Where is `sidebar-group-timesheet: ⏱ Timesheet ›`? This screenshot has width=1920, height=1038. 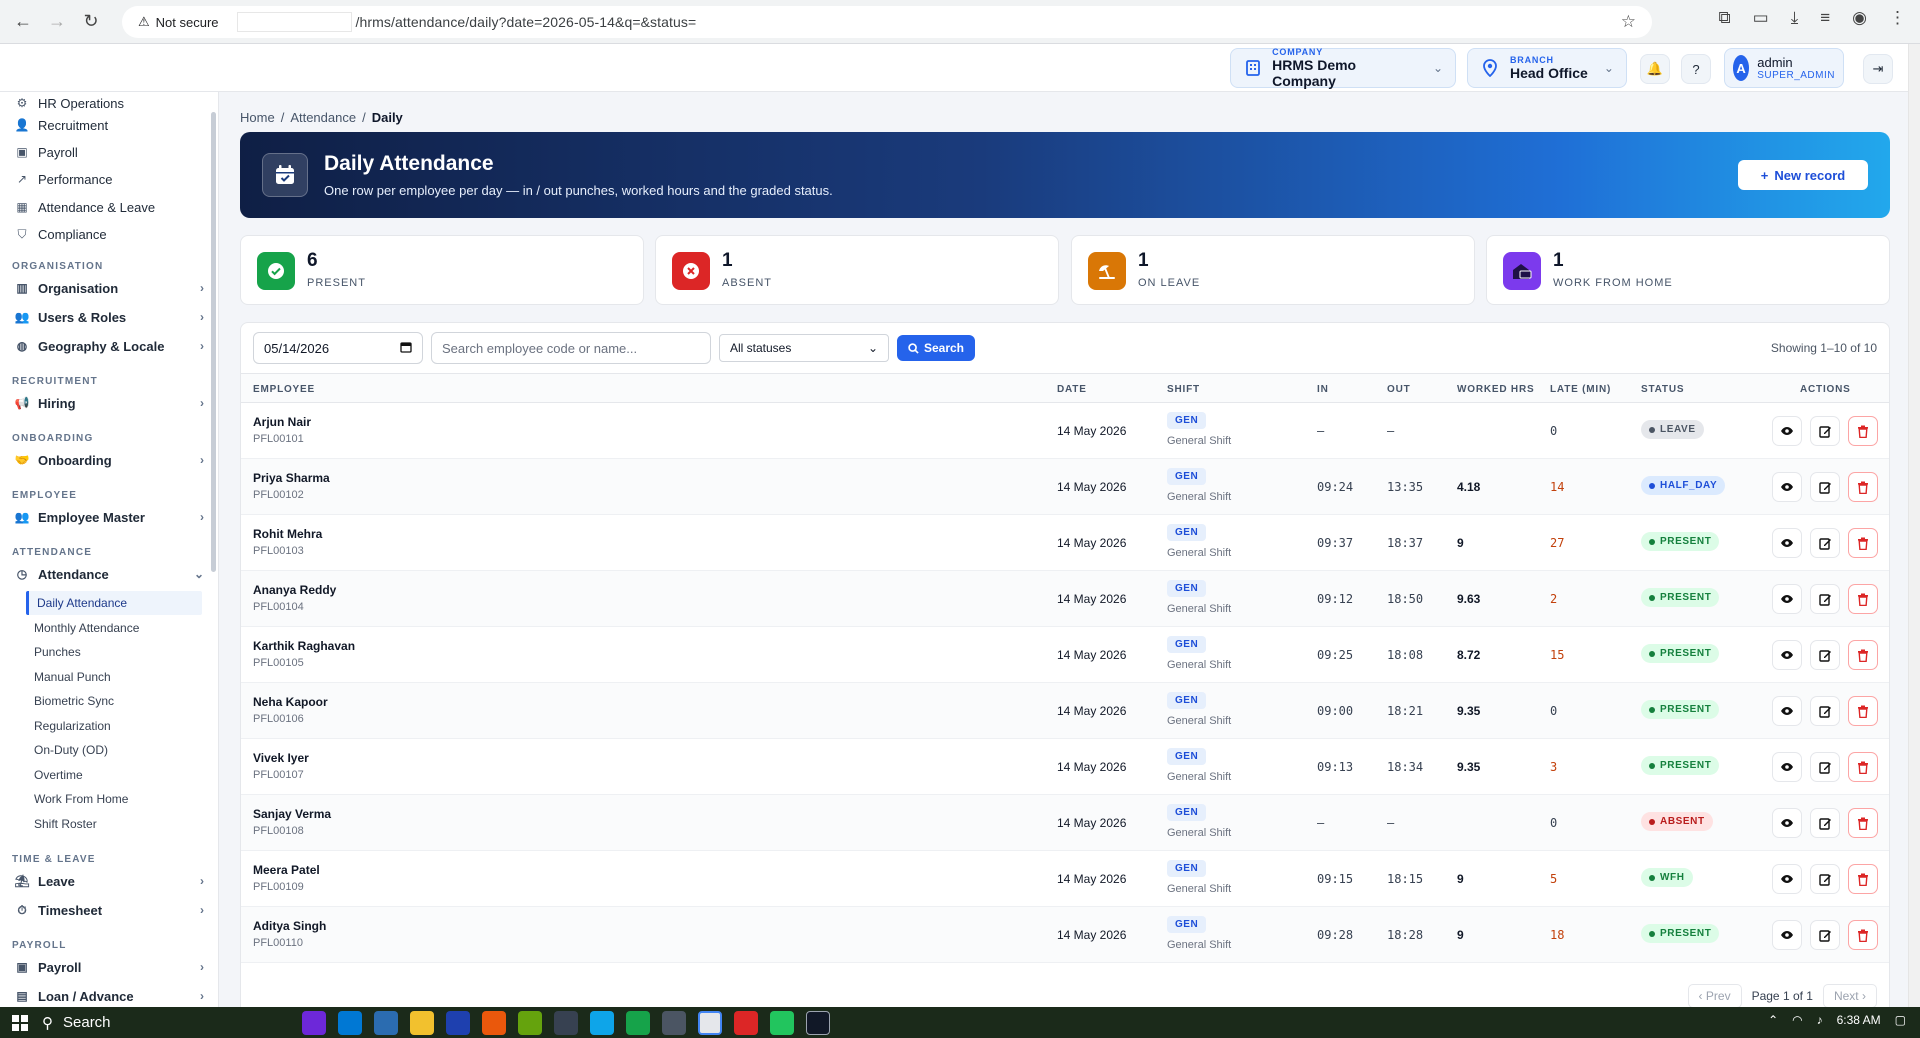
sidebar-group-timesheet: ⏱ Timesheet › is located at coordinates (109, 910).